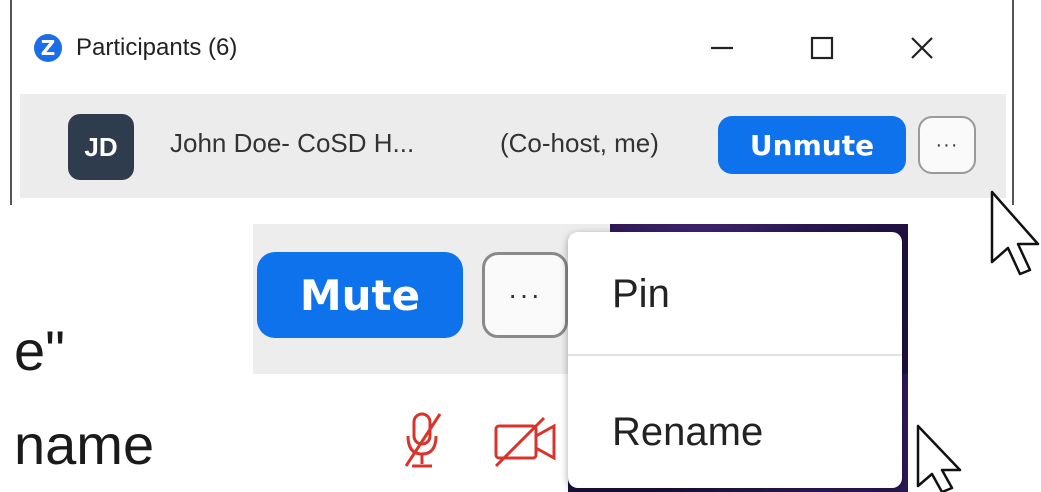  Describe the element at coordinates (84, 444) in the screenshot. I see `slide-text-fragment-2: name` at that location.